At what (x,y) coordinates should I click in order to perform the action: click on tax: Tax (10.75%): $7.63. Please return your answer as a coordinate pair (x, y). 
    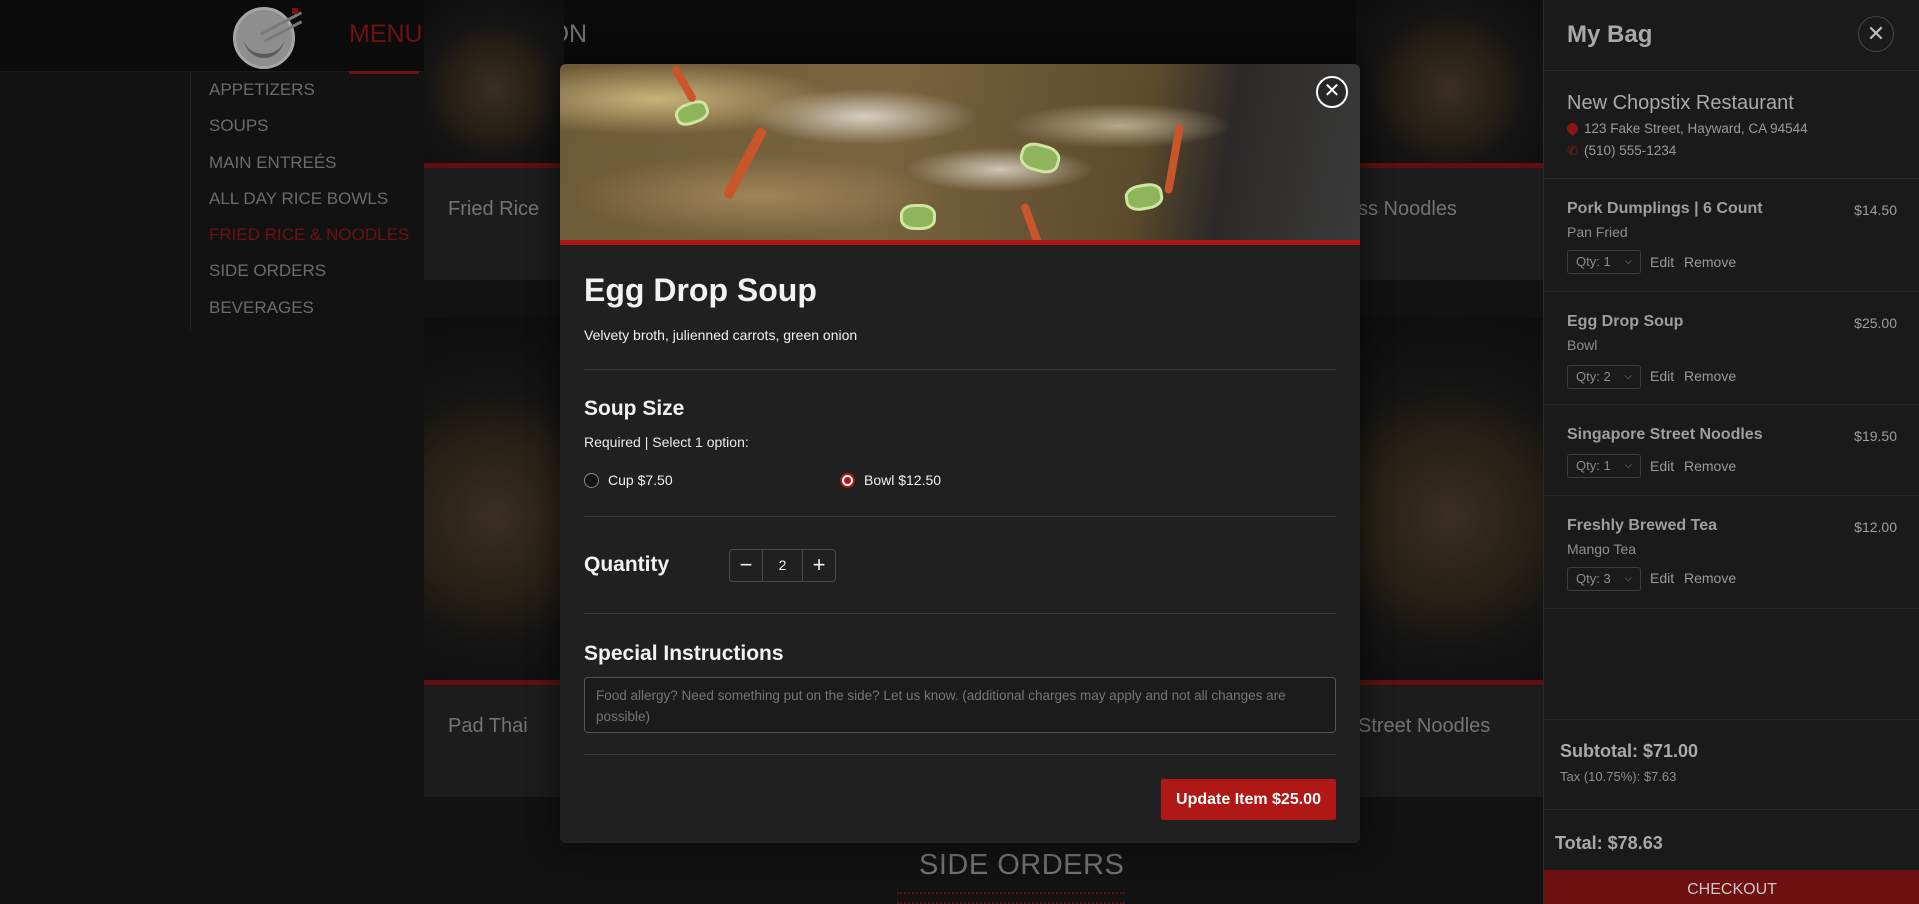
    Looking at the image, I should click on (1618, 776).